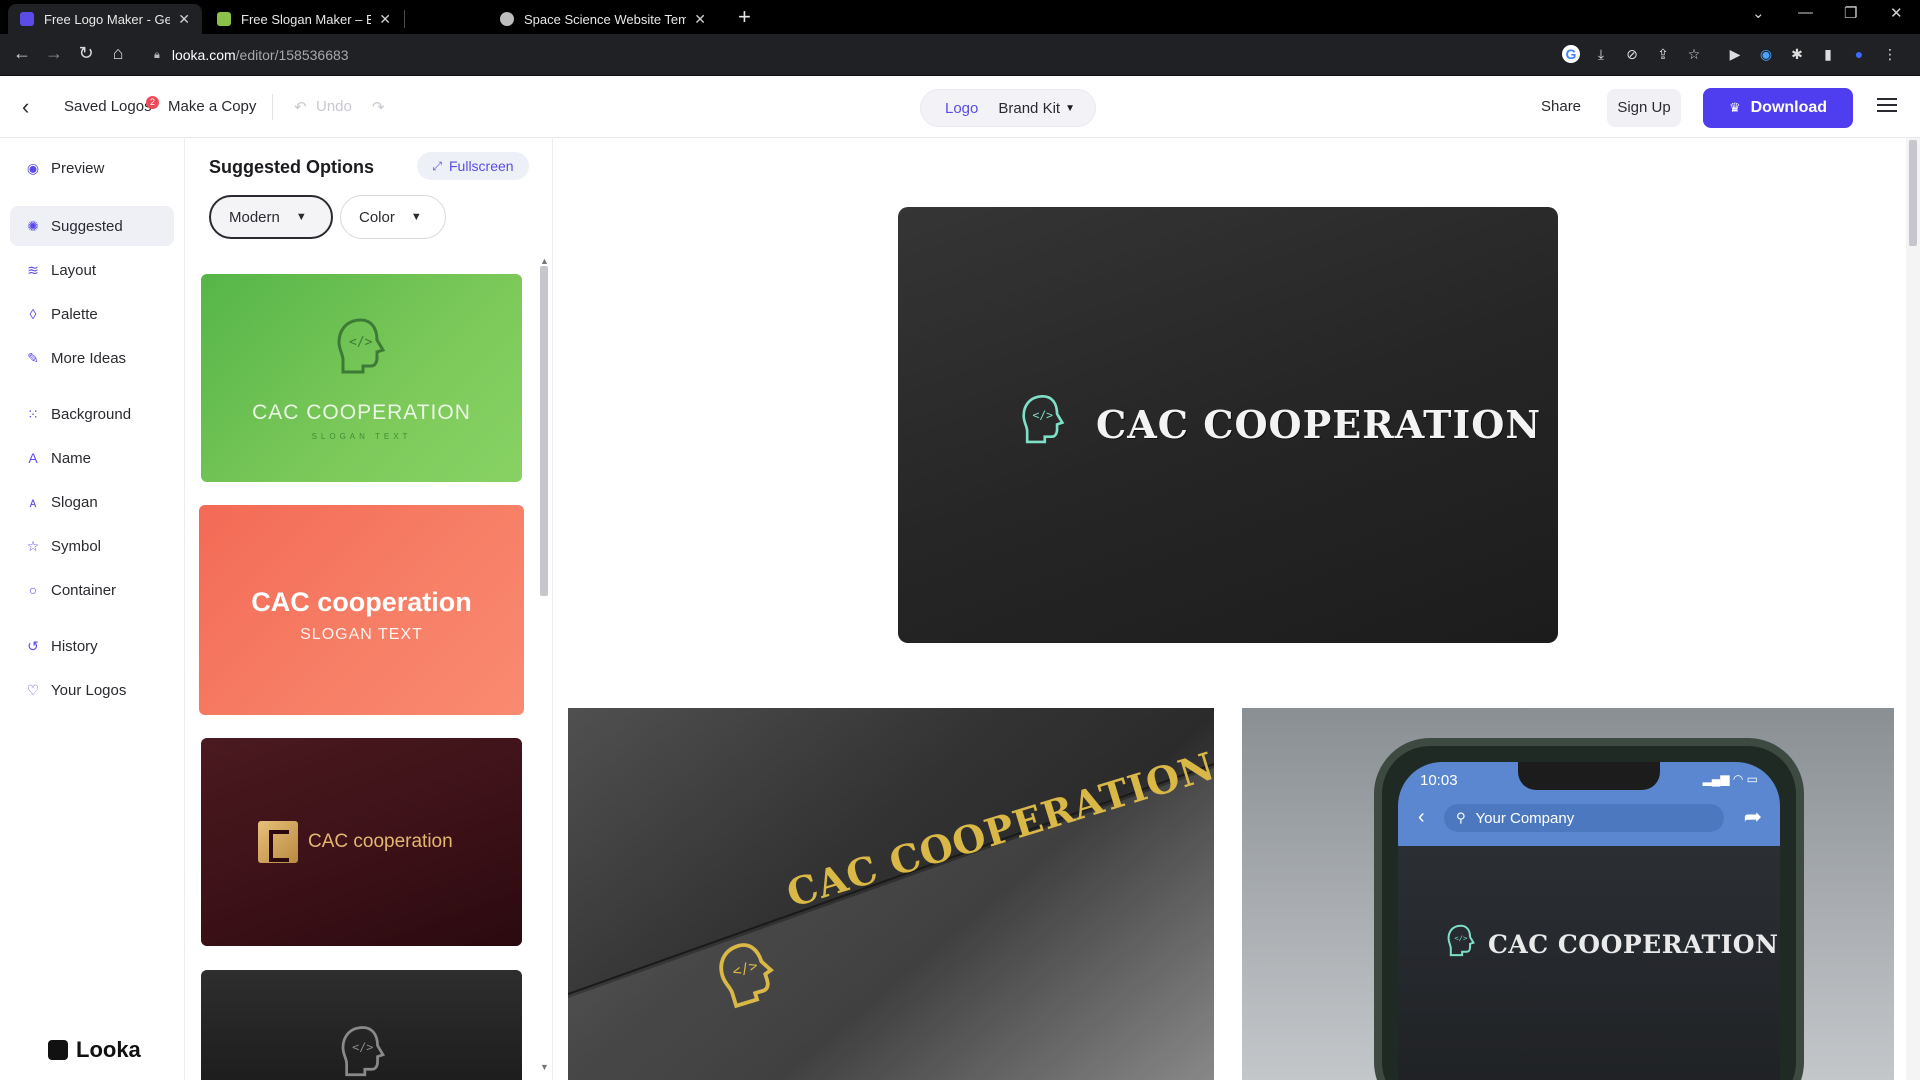 Image resolution: width=1920 pixels, height=1080 pixels. I want to click on main-logo-preview: </> CAC COOPERATION, so click(1228, 425).